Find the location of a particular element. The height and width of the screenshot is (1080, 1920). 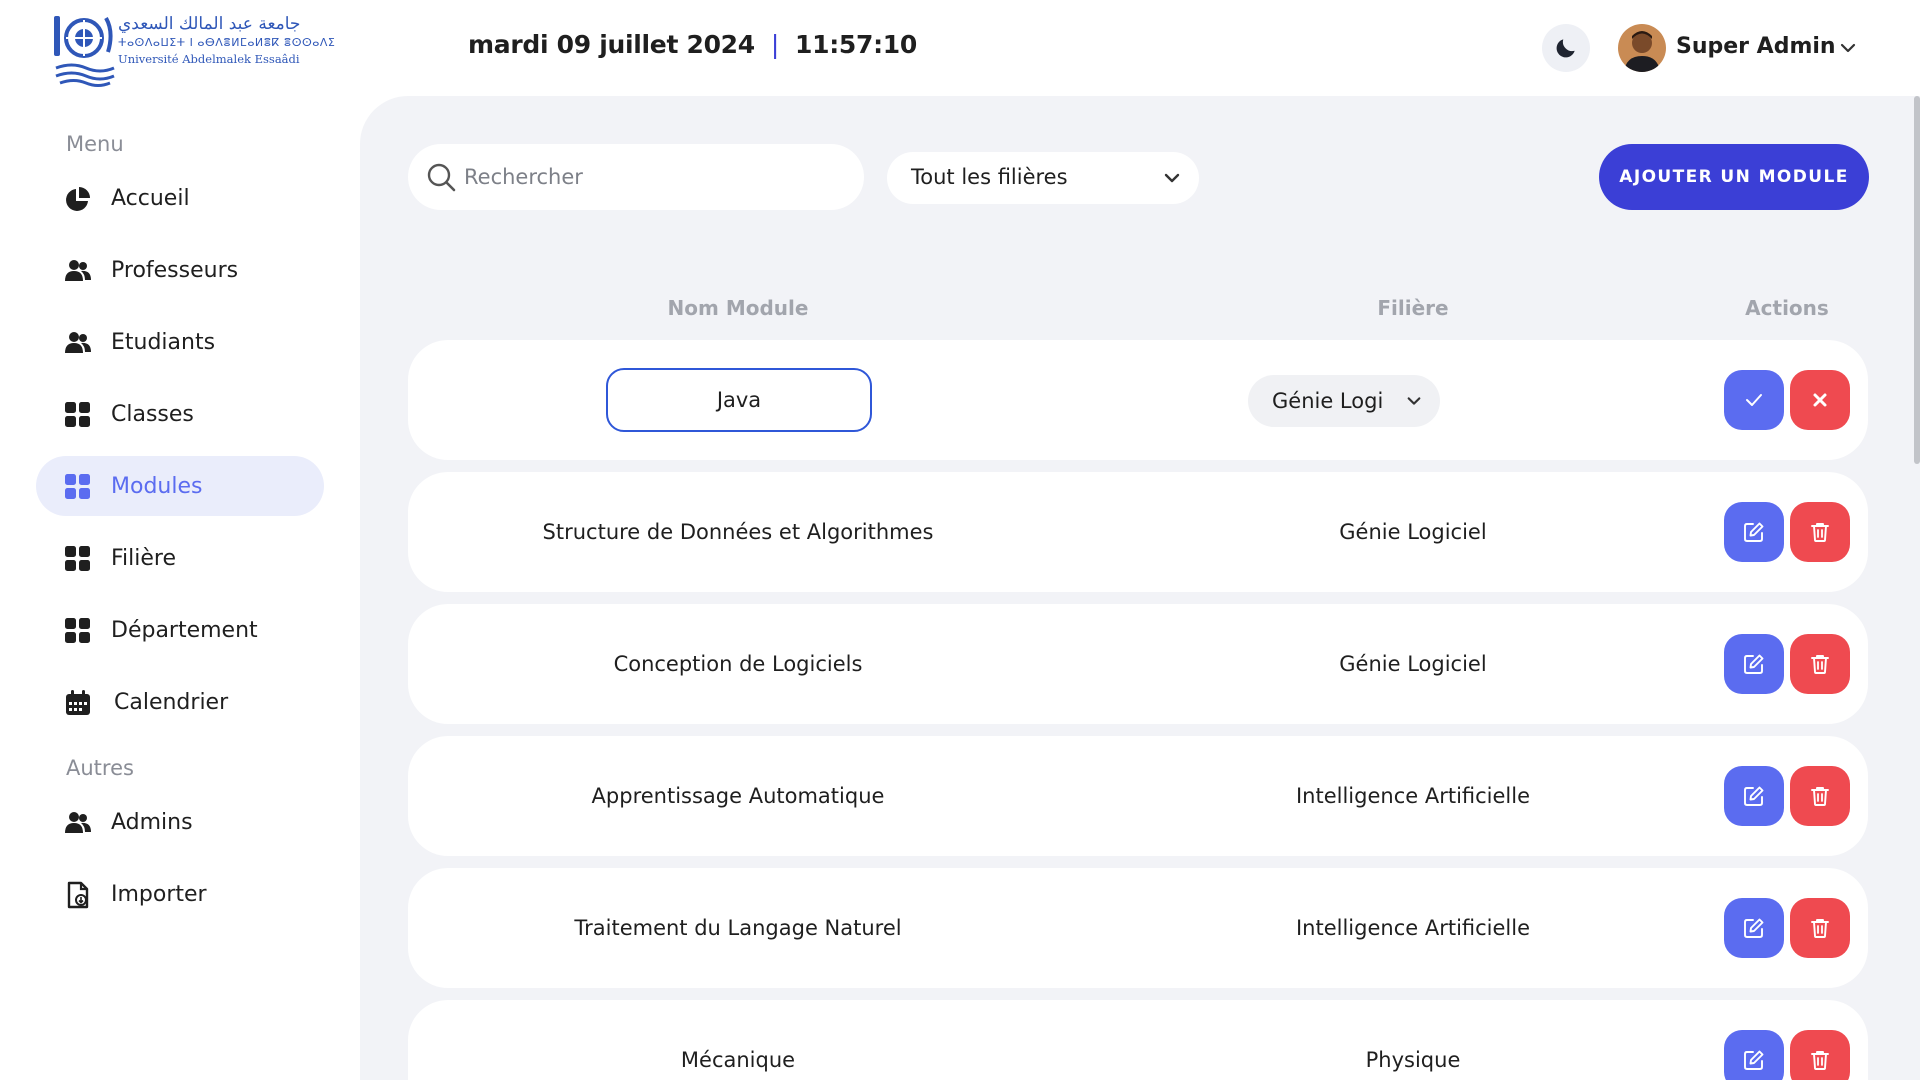

filiere-filter-select: Tout les filières is located at coordinates (1043, 178).